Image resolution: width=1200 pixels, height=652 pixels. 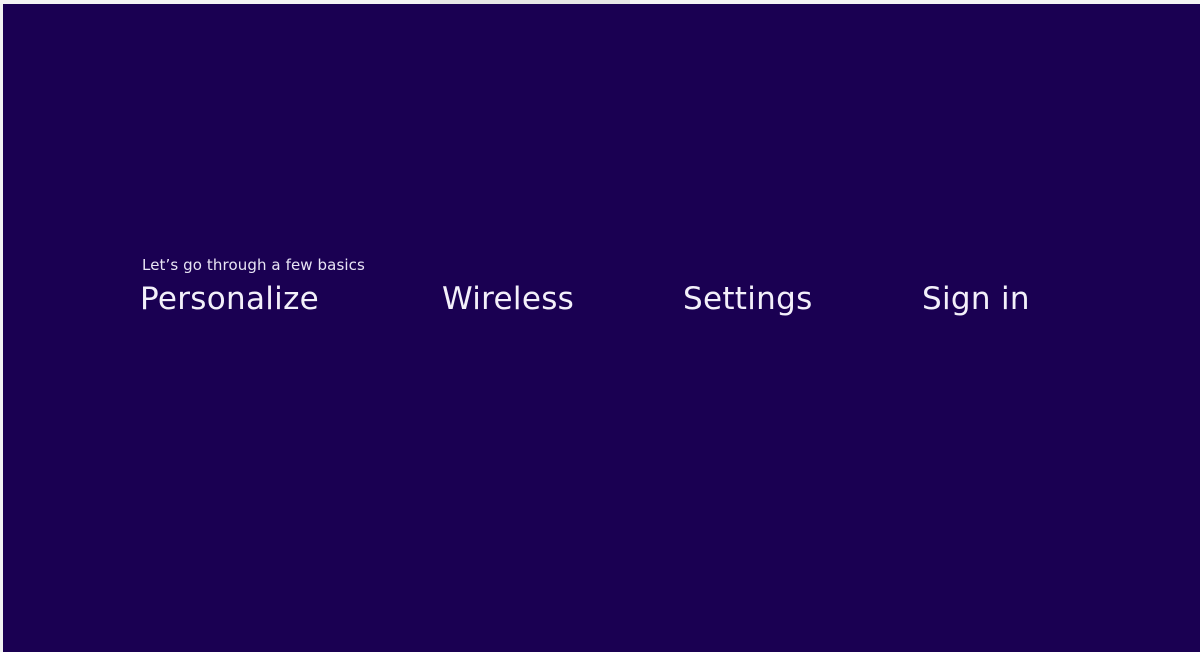 I want to click on step-personalize: Personalize, so click(x=230, y=299).